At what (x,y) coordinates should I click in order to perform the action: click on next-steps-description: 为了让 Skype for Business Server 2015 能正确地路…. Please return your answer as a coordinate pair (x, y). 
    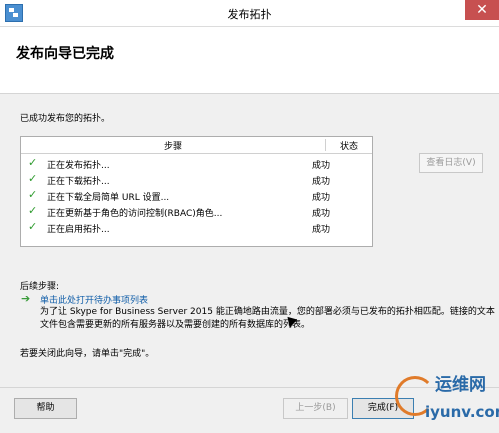
    Looking at the image, I should click on (267, 318).